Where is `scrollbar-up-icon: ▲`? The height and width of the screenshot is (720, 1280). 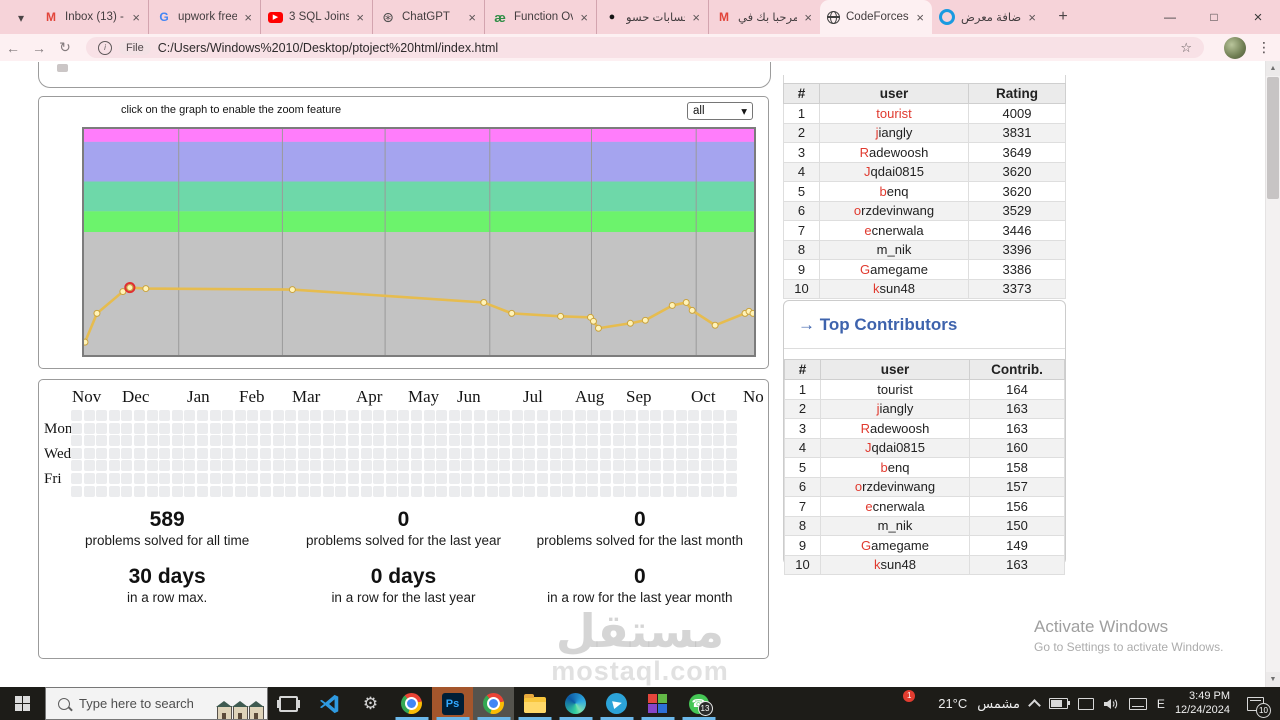
scrollbar-up-icon: ▲ is located at coordinates (1273, 68).